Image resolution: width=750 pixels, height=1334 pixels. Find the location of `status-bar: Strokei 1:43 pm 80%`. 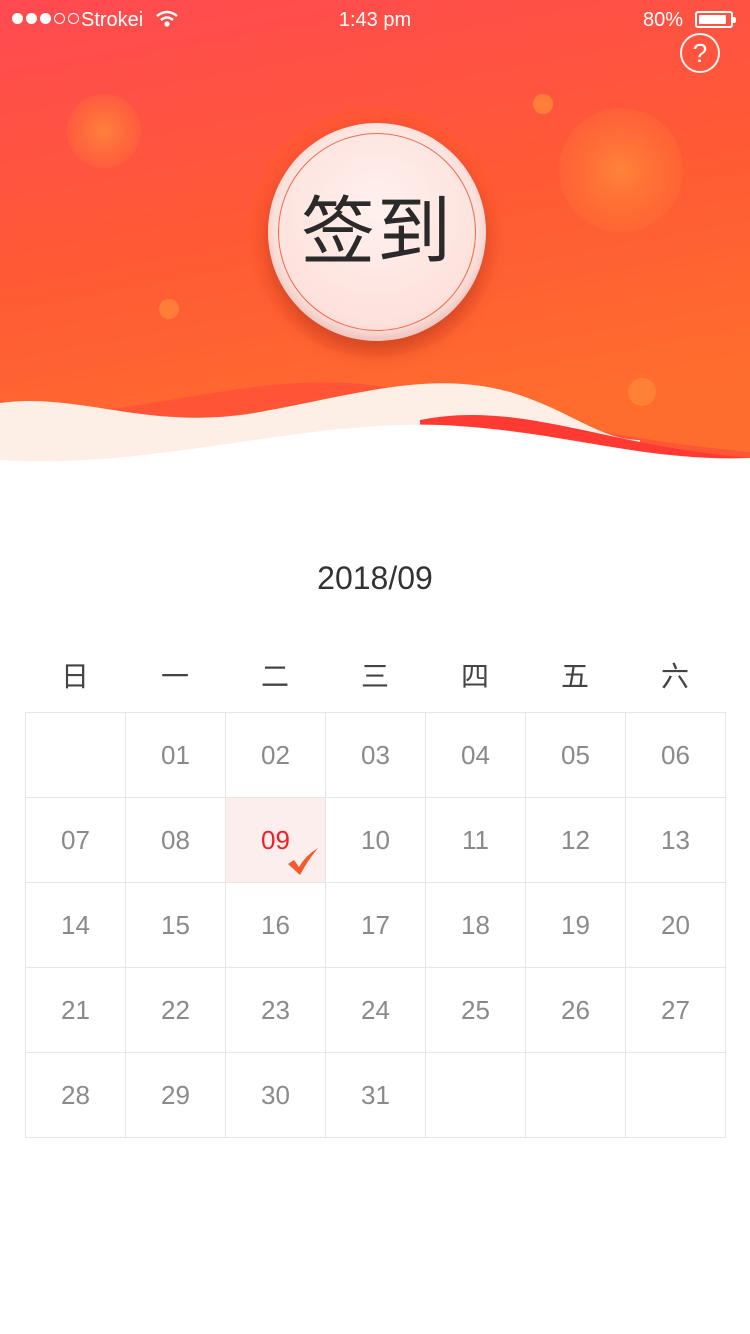

status-bar: Strokei 1:43 pm 80% is located at coordinates (375, 20).